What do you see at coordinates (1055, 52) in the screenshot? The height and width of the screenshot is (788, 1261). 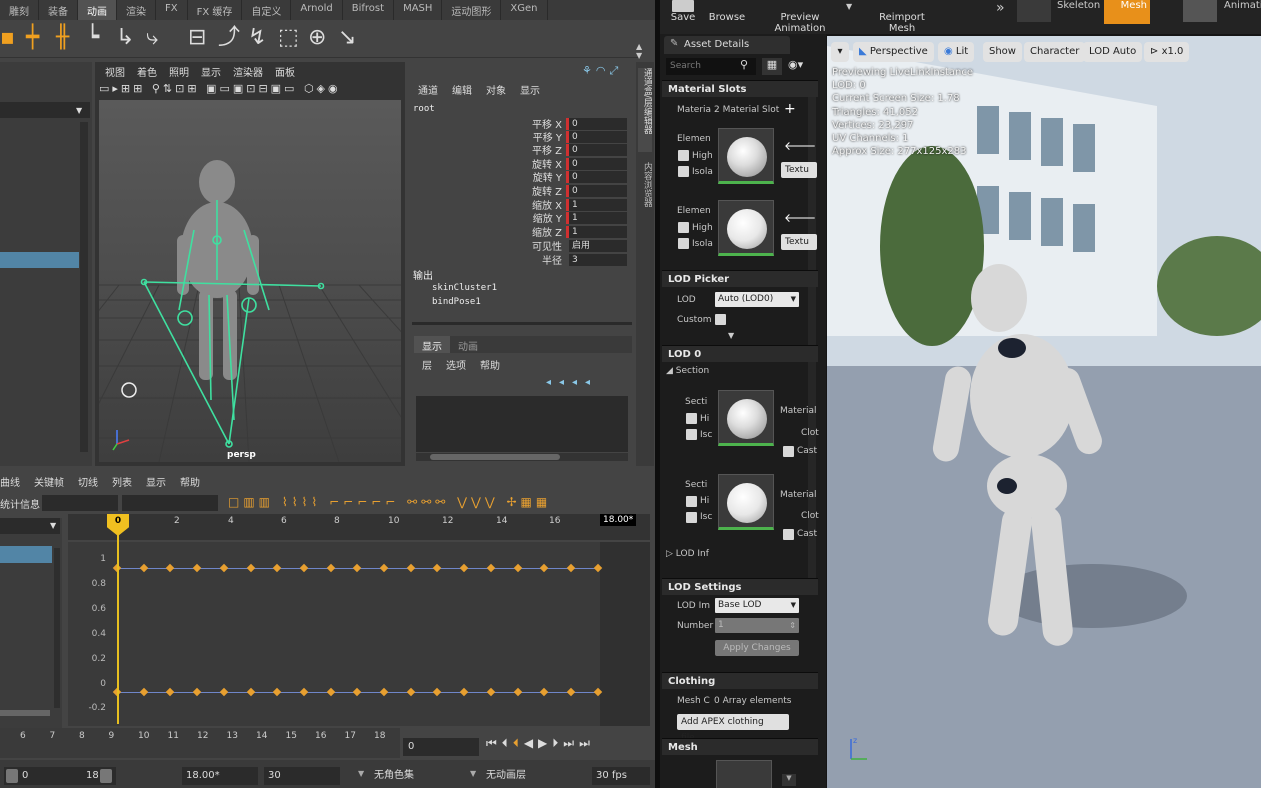 I see `character-button: Character` at bounding box center [1055, 52].